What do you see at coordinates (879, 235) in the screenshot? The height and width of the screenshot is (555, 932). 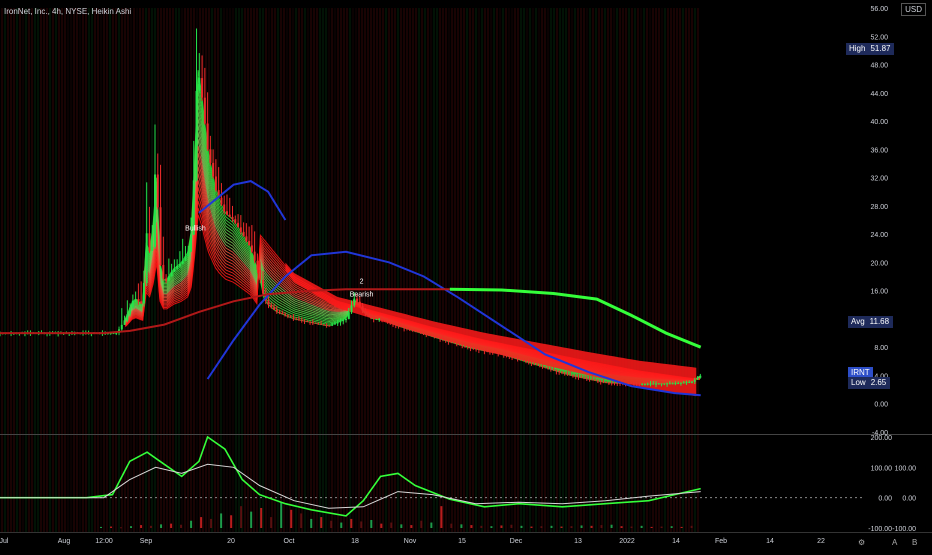 I see `price-axis-tick: 24.00` at bounding box center [879, 235].